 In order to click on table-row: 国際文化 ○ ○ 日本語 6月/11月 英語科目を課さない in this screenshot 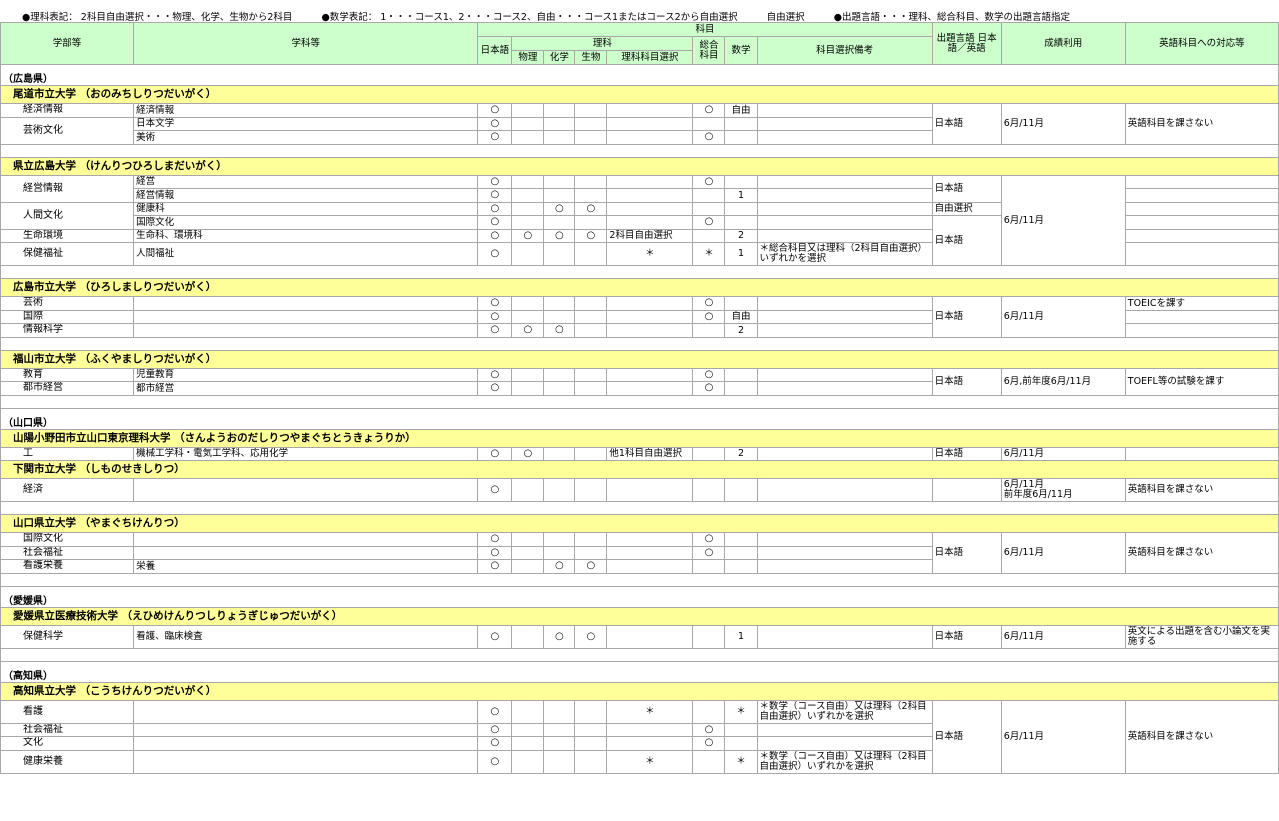, I will do `click(639, 553)`.